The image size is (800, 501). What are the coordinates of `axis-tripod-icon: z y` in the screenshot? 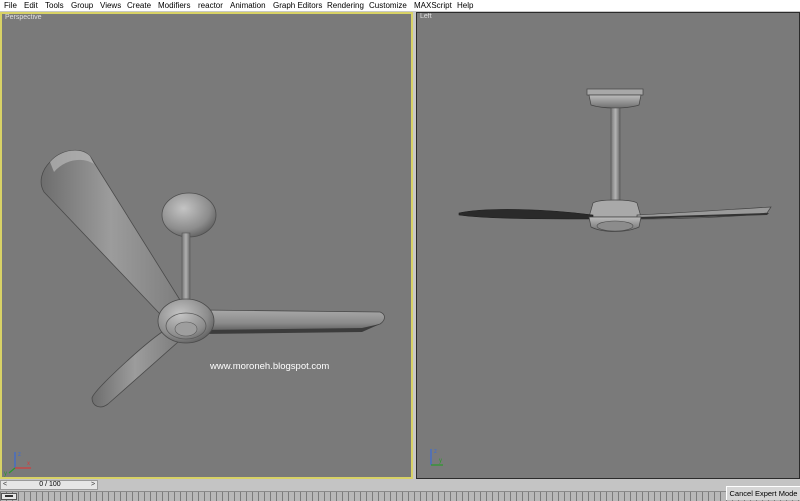 It's located at (436, 457).